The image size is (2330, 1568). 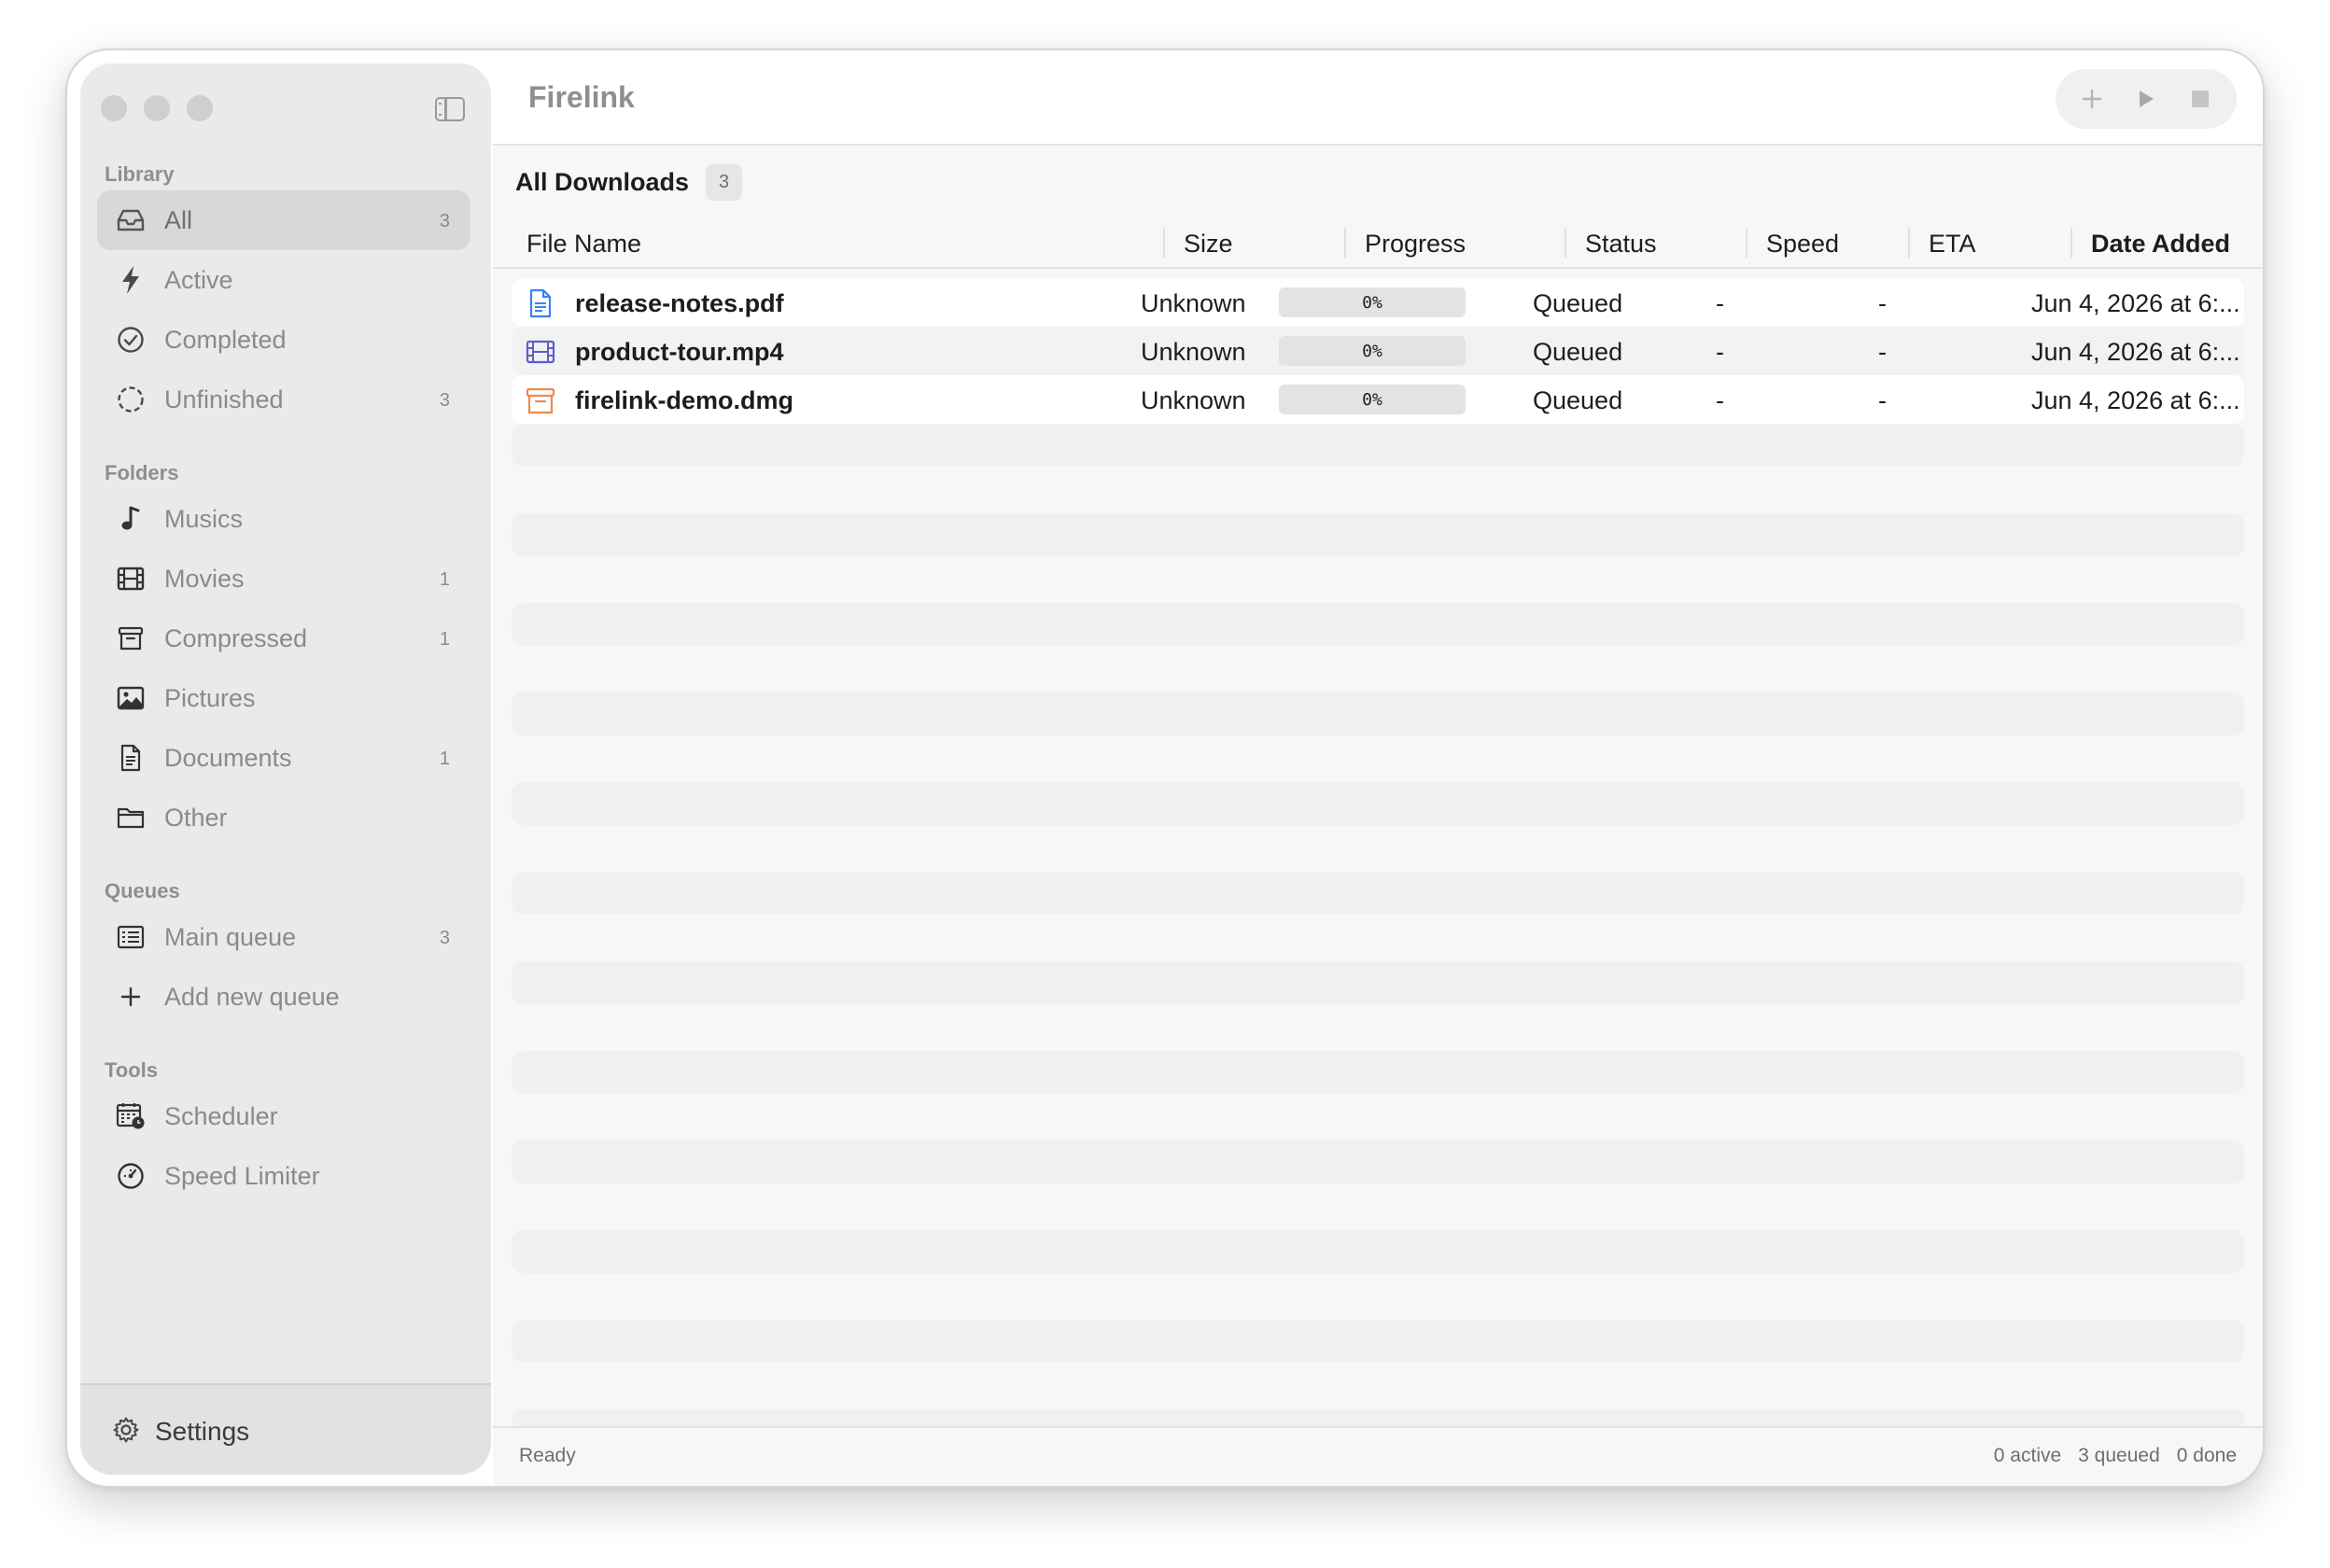 I want to click on sidebar-item-label: Active, so click(x=198, y=280).